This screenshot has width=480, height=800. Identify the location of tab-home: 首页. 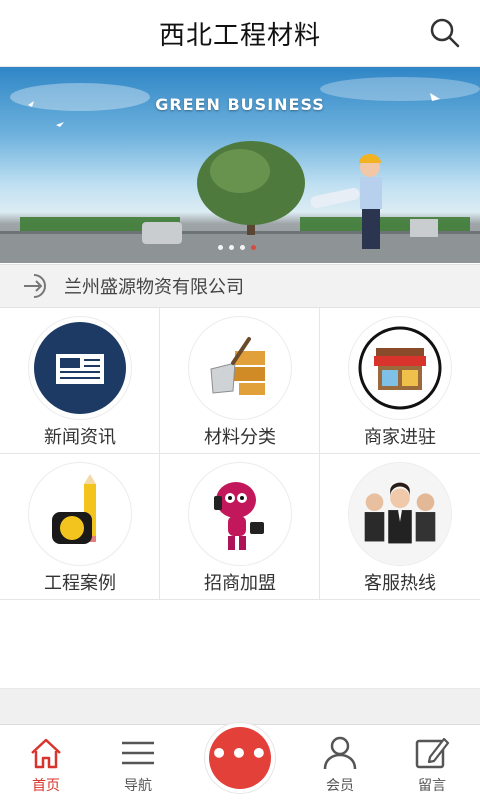
(46, 762).